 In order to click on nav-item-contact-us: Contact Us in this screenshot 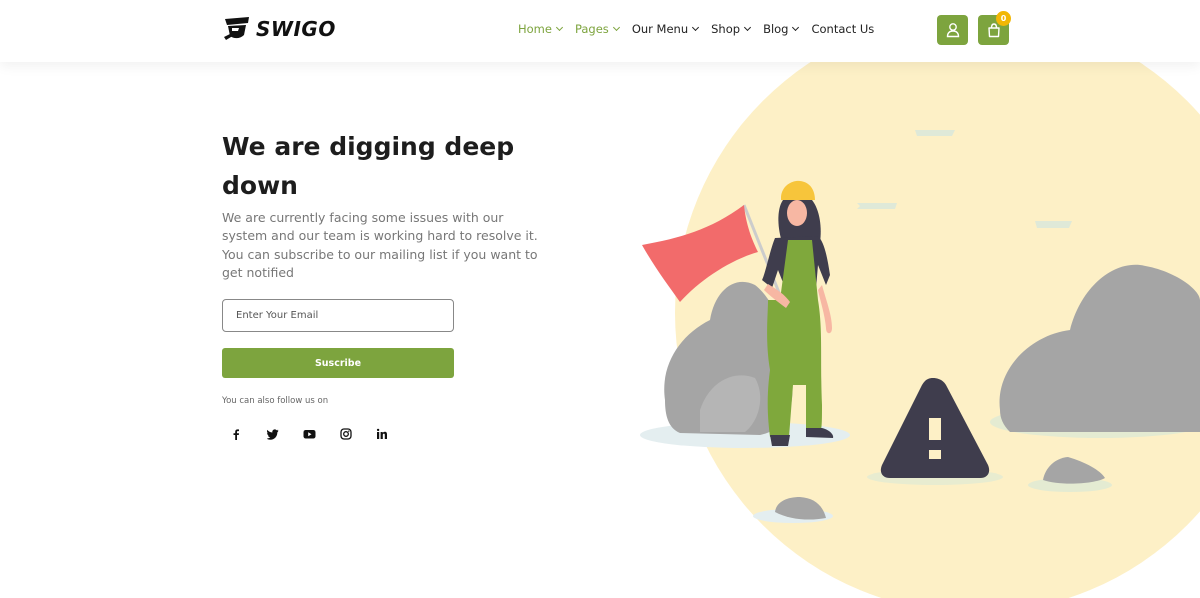, I will do `click(842, 29)`.